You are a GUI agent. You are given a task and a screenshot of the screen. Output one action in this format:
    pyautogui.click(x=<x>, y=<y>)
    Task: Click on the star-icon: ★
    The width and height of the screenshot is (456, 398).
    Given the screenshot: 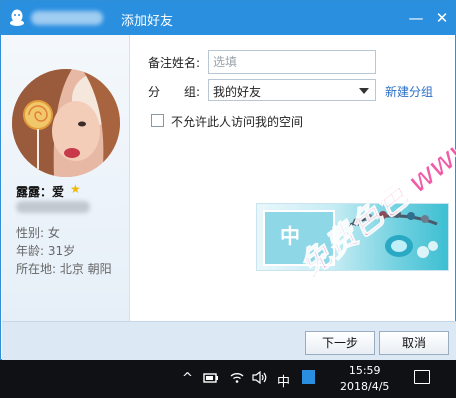 What is the action you would take?
    pyautogui.click(x=75, y=189)
    